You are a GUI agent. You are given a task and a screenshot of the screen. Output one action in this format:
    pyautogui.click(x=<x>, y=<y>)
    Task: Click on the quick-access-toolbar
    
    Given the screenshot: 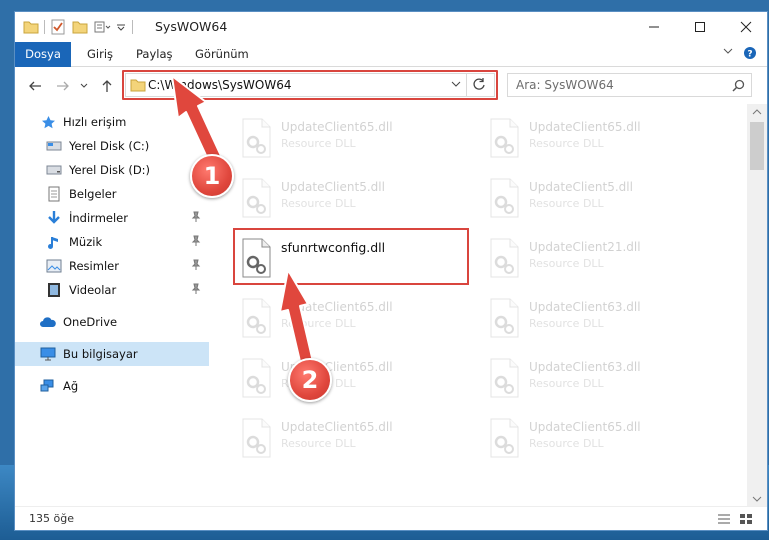 What is the action you would take?
    pyautogui.click(x=81, y=27)
    